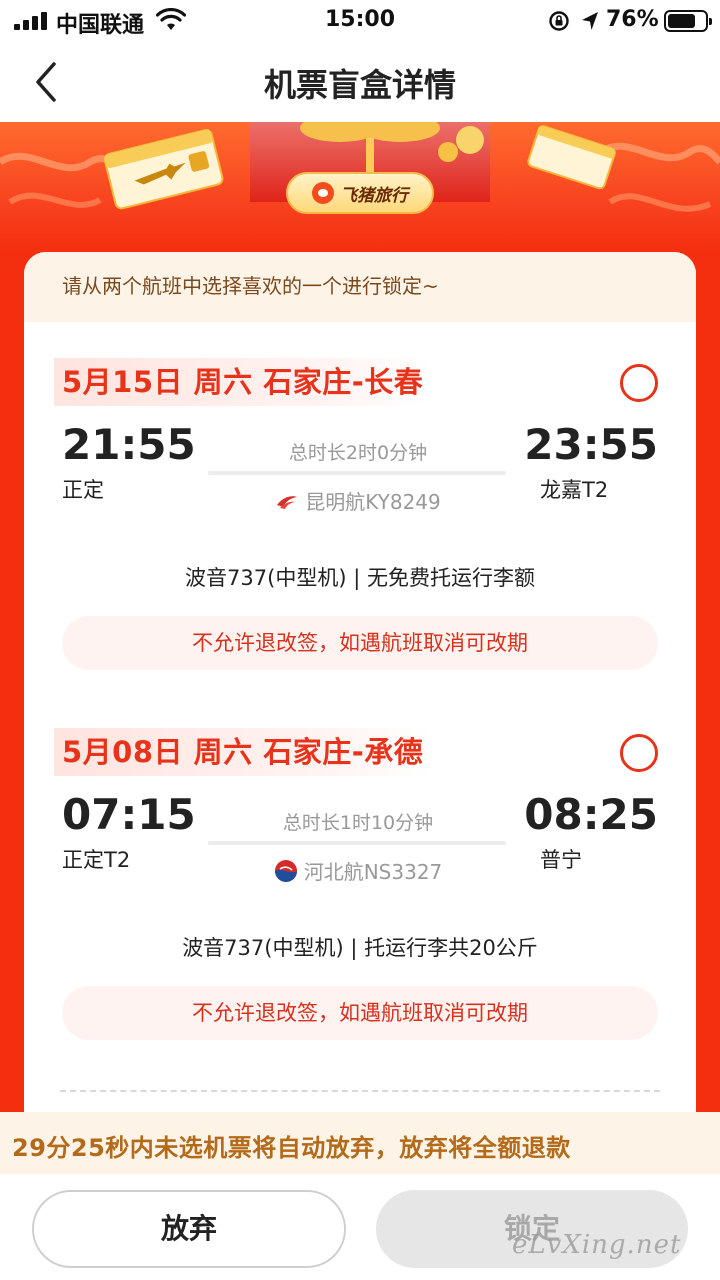 The height and width of the screenshot is (1280, 720). Describe the element at coordinates (632, 19) in the screenshot. I see `battery-percent: 76%` at that location.